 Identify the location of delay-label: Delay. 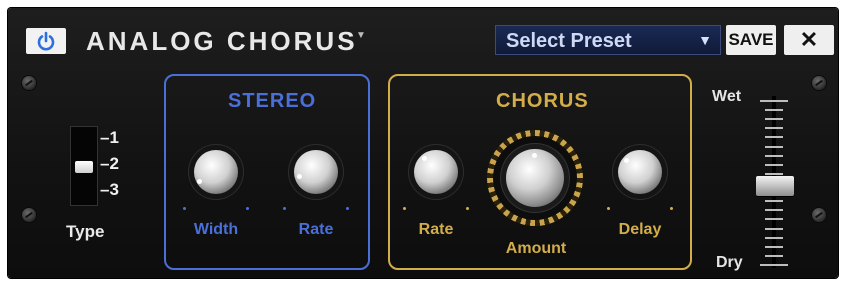
(640, 229).